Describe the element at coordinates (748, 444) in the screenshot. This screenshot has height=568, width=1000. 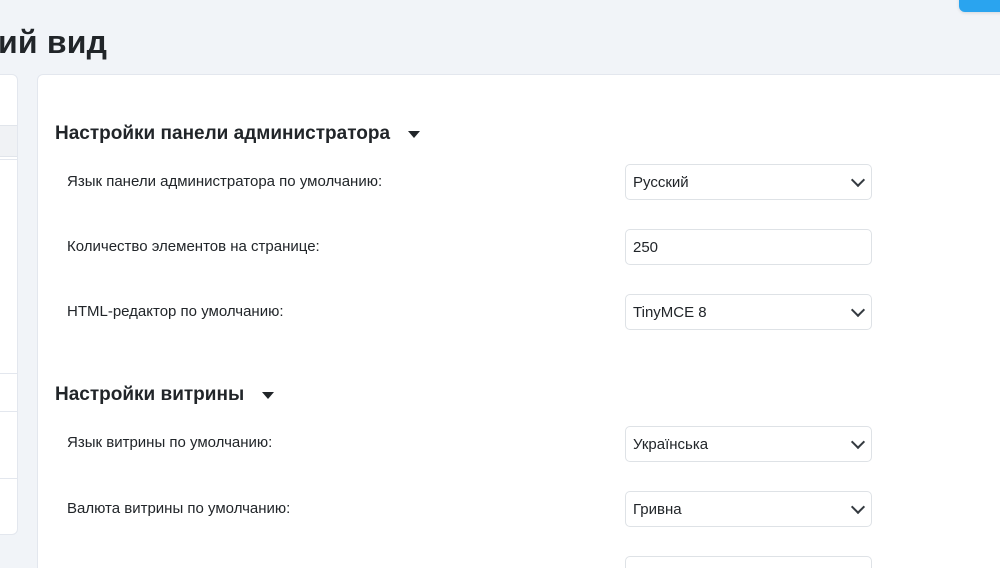
I see `storefront-language-select: Українська` at that location.